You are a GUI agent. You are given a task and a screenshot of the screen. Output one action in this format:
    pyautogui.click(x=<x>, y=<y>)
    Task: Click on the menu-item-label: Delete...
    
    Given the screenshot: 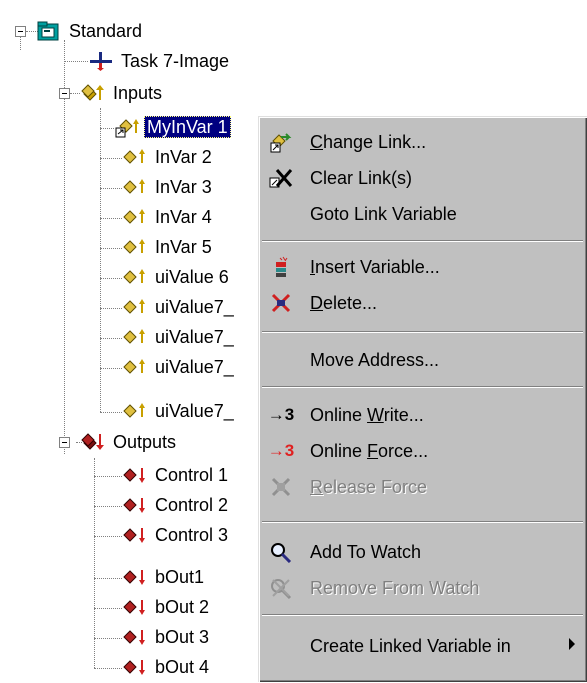 What is the action you would take?
    pyautogui.click(x=344, y=303)
    